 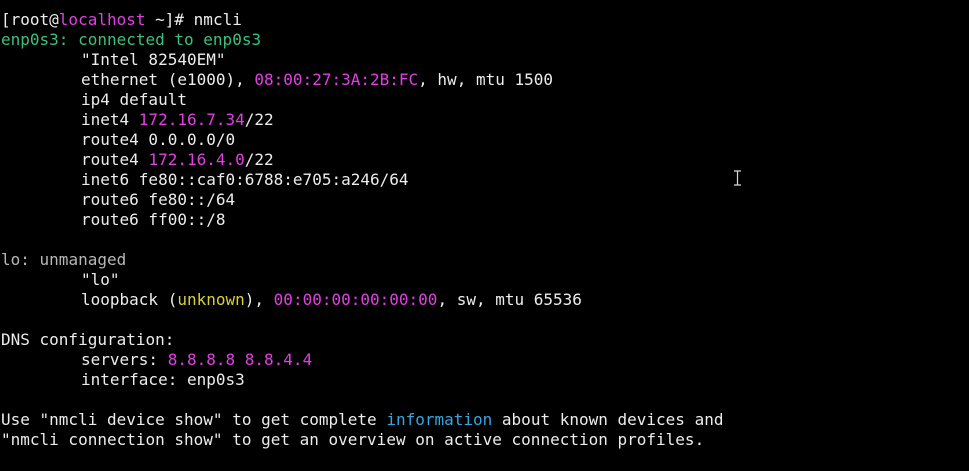 I want to click on lo-mac: 00:00:00:00:00:00, so click(x=355, y=299).